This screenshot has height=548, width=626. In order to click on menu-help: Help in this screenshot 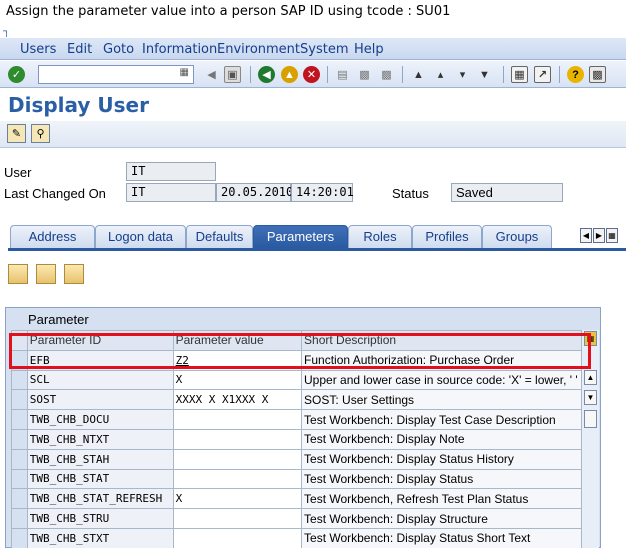, I will do `click(369, 49)`.